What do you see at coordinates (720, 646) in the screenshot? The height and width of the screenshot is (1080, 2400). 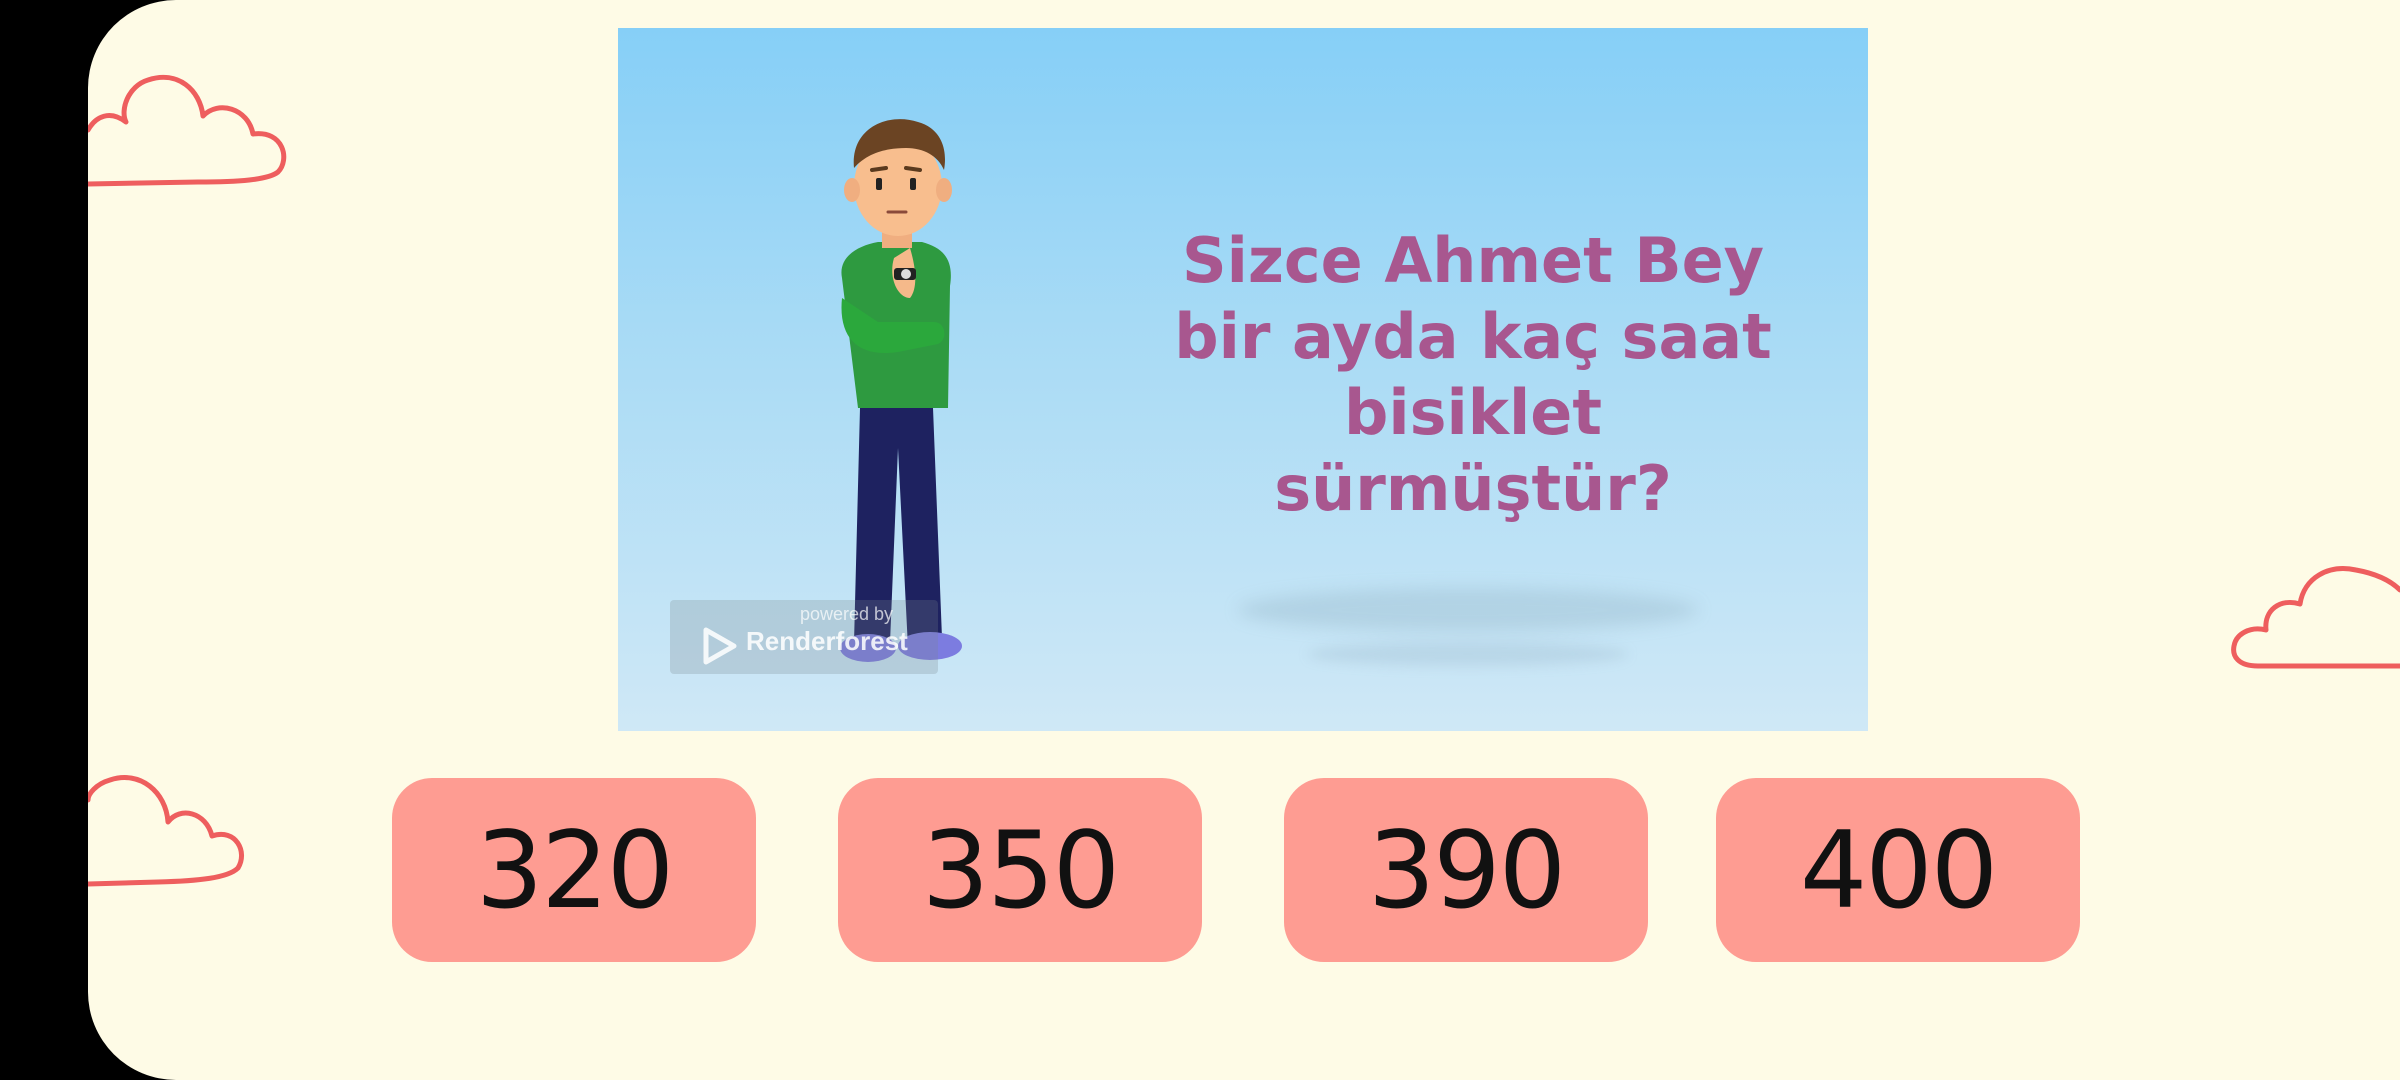 I see `play-icon` at bounding box center [720, 646].